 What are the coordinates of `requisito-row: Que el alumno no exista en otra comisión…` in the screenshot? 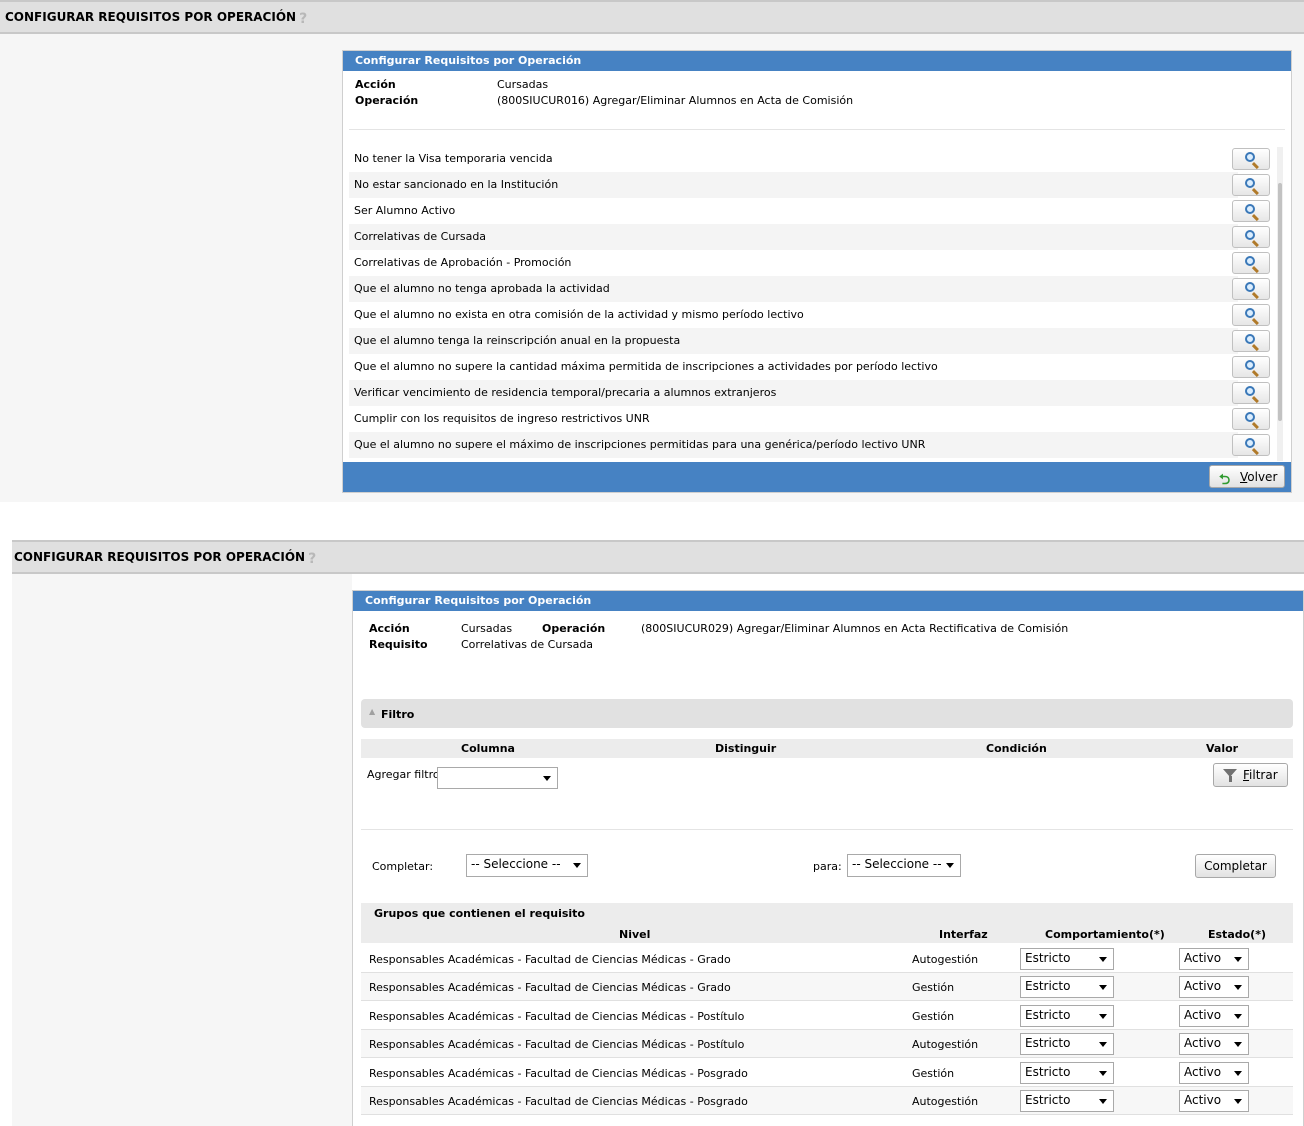 It's located at (793, 315).